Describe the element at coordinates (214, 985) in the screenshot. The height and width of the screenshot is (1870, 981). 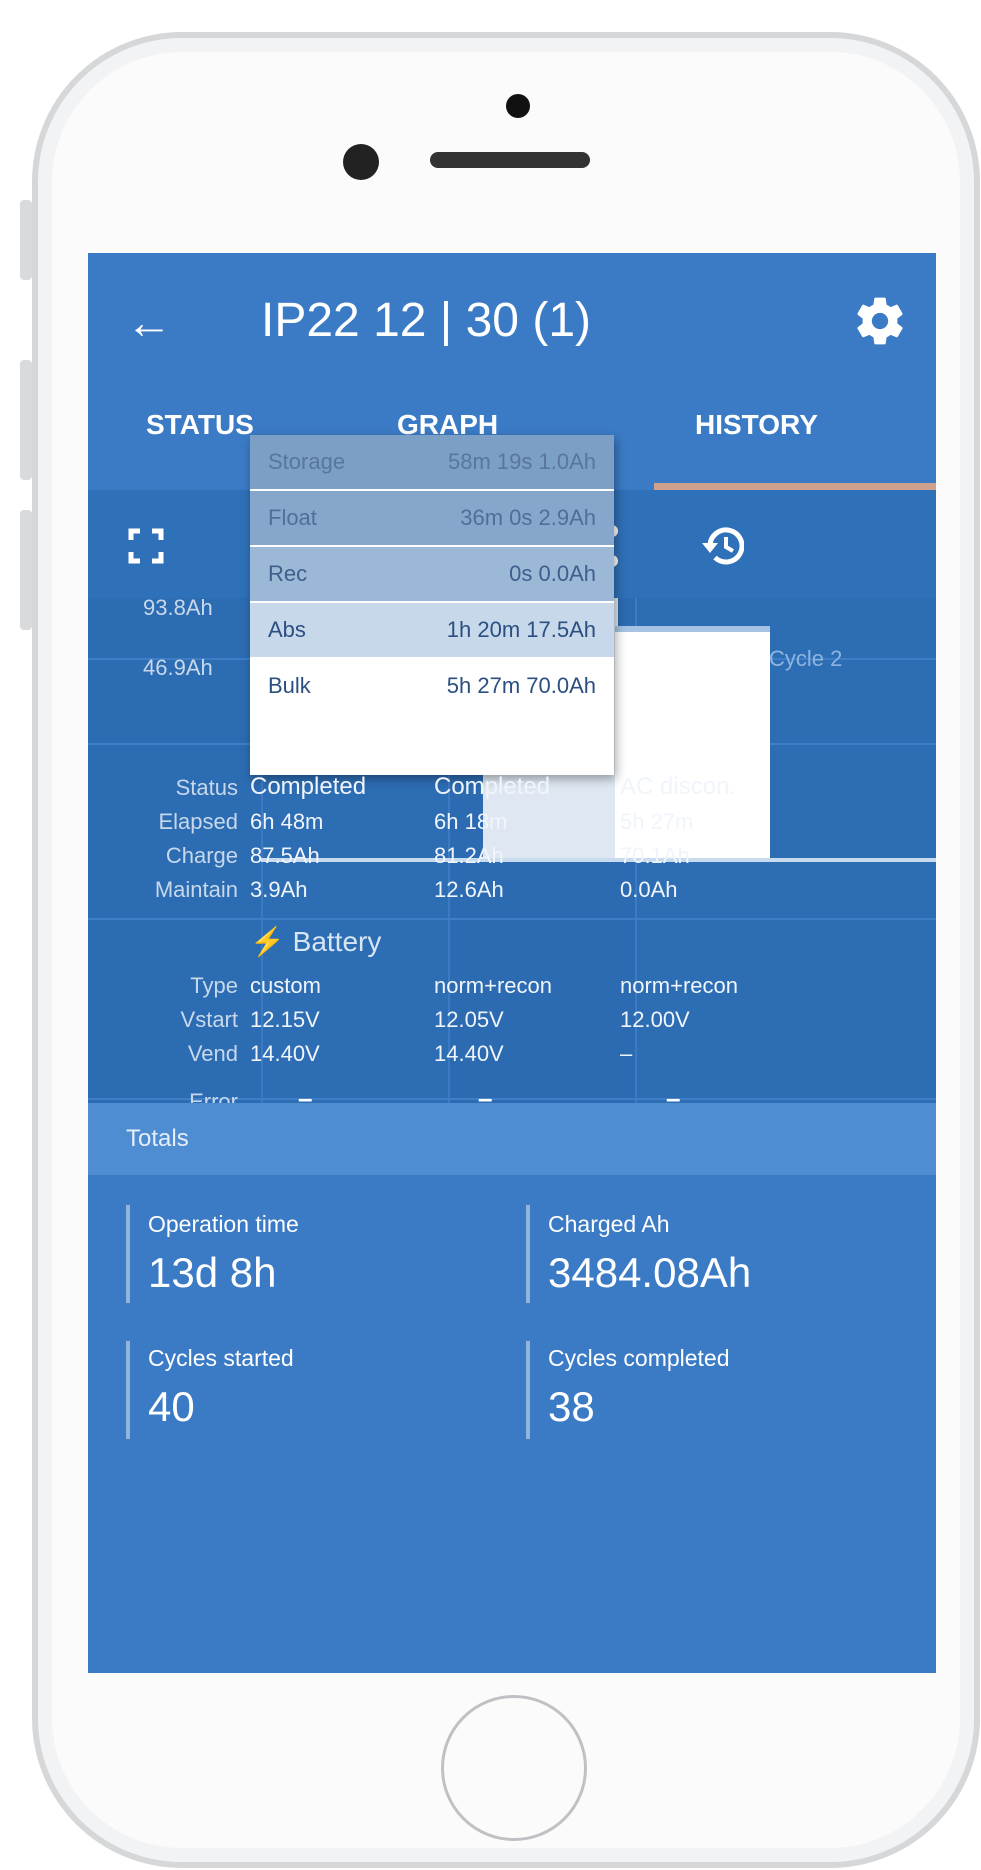
I see `row-label-type: Type` at that location.